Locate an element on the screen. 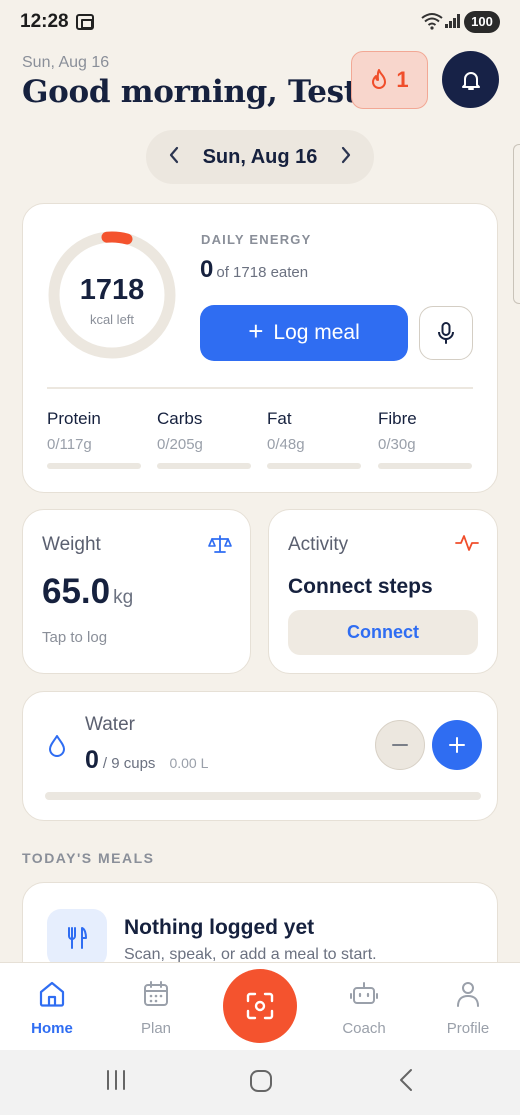  activity-card: Activity Connect steps Connect is located at coordinates (383, 591).